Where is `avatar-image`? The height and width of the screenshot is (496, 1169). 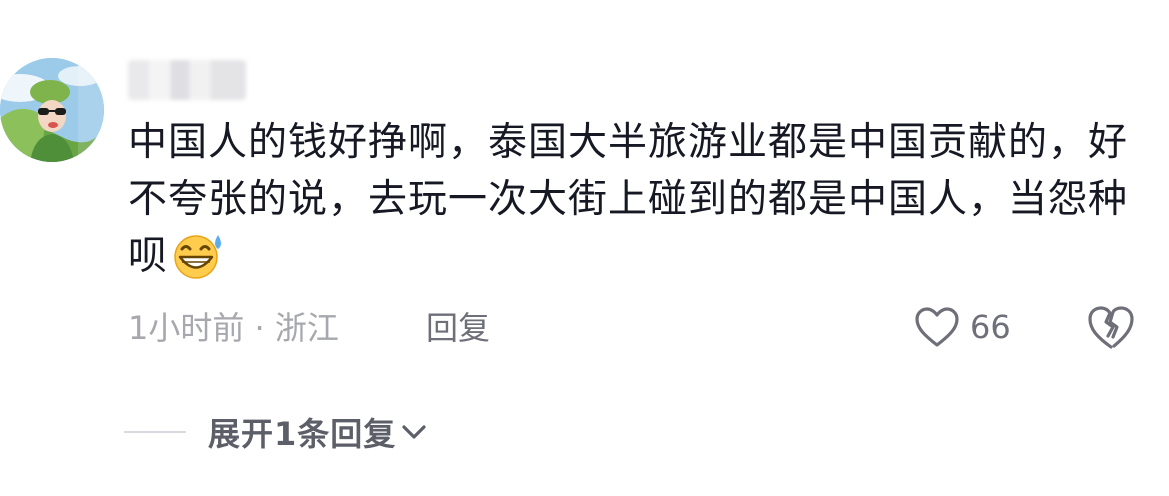
avatar-image is located at coordinates (52, 110).